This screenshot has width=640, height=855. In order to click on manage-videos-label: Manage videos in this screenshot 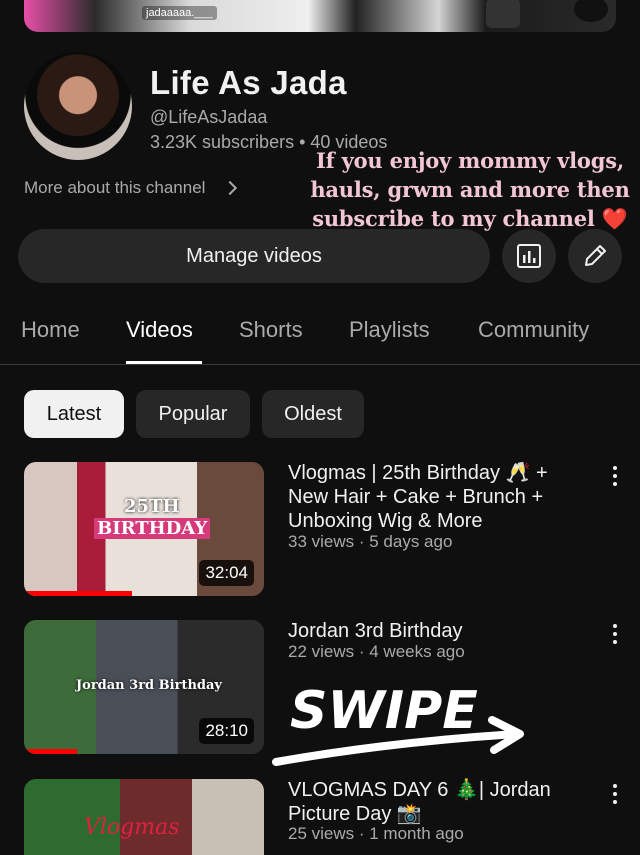, I will do `click(254, 255)`.